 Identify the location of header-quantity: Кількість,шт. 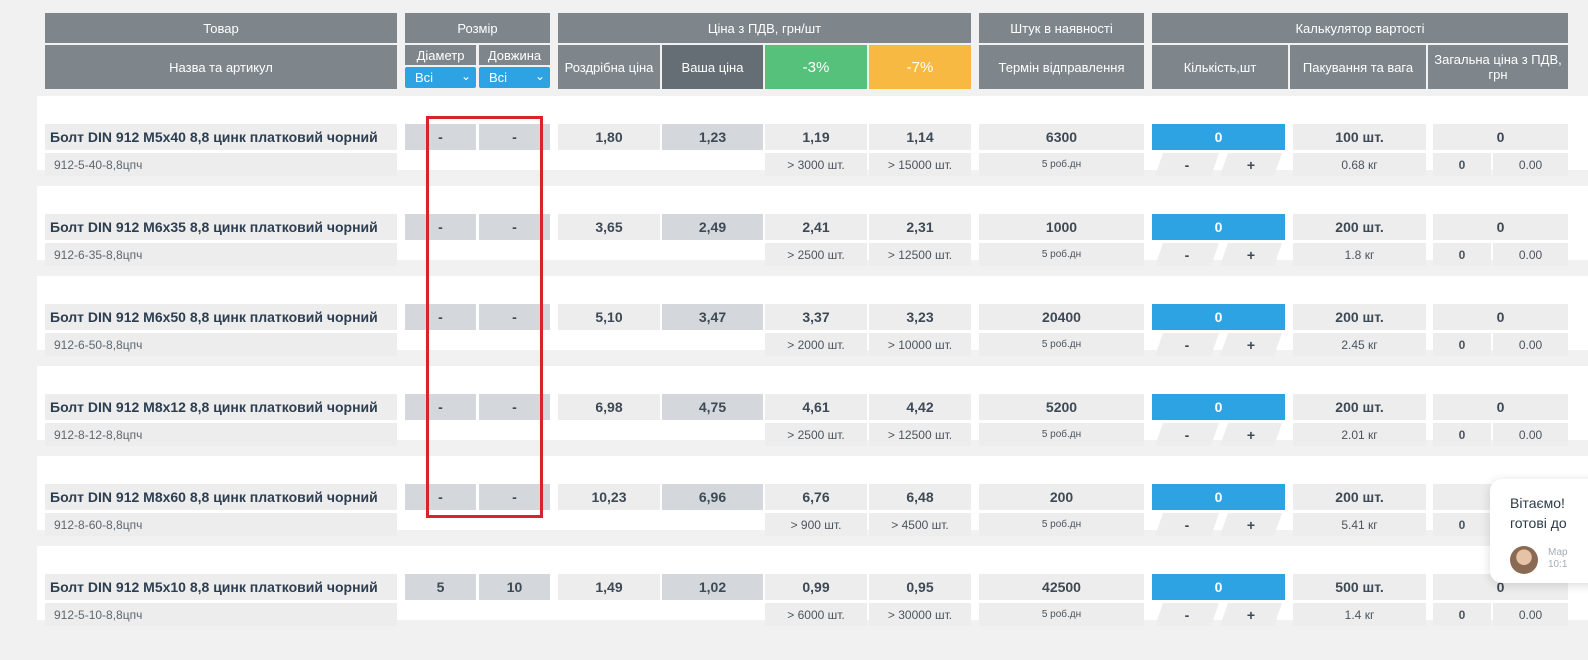
(1220, 67).